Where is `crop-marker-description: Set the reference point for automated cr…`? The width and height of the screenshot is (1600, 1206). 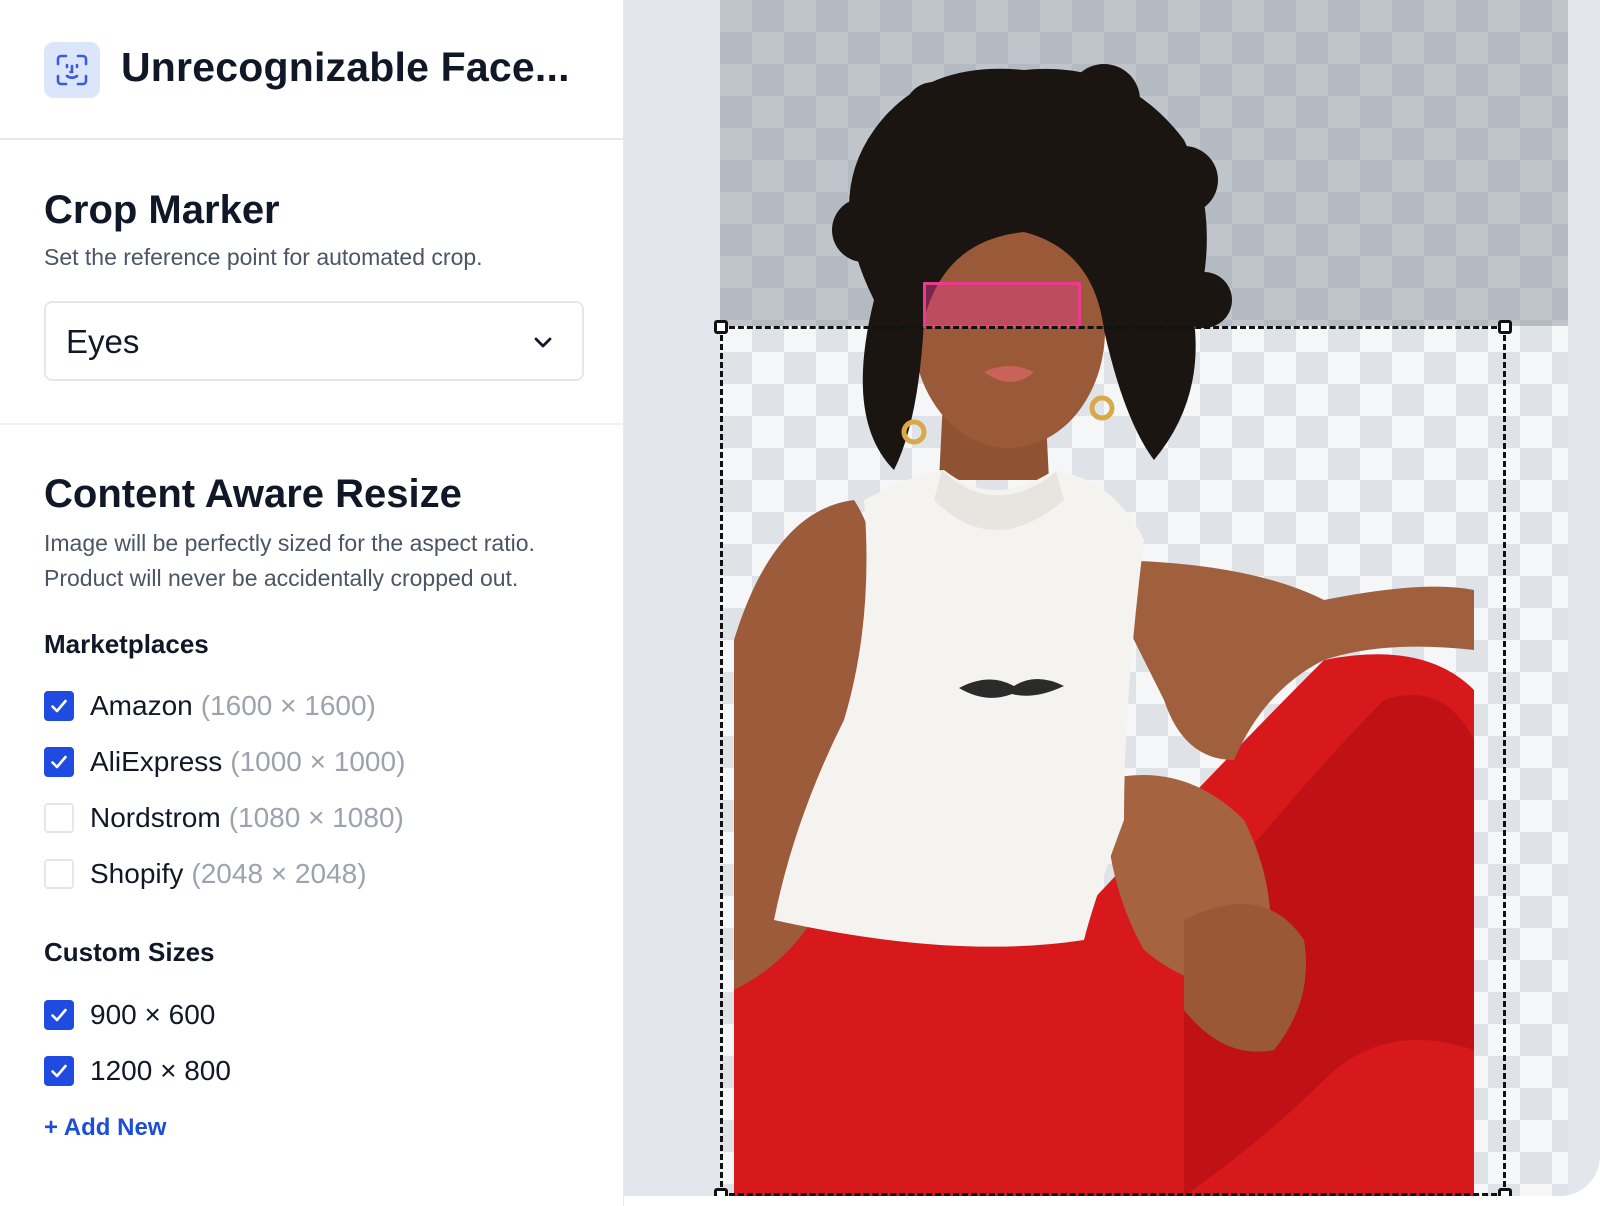 crop-marker-description: Set the reference point for automated cr… is located at coordinates (263, 257).